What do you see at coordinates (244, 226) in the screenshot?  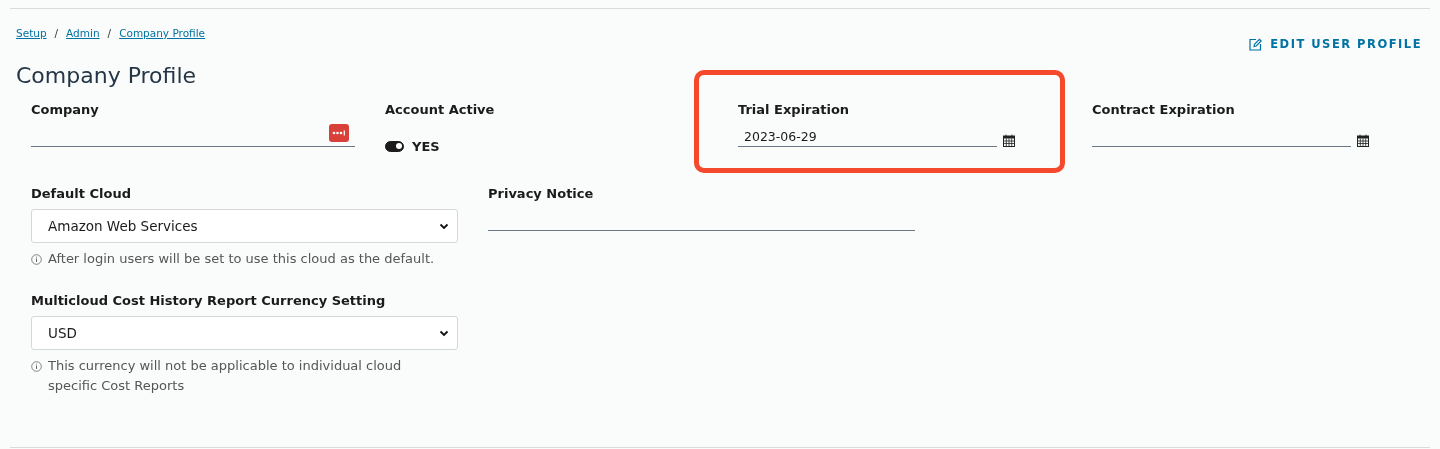 I see `cloud-select: Amazon Web Services` at bounding box center [244, 226].